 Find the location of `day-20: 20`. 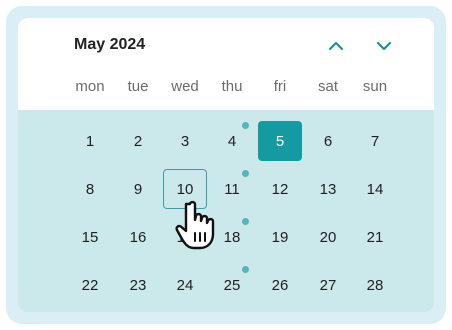

day-20: 20 is located at coordinates (328, 237).